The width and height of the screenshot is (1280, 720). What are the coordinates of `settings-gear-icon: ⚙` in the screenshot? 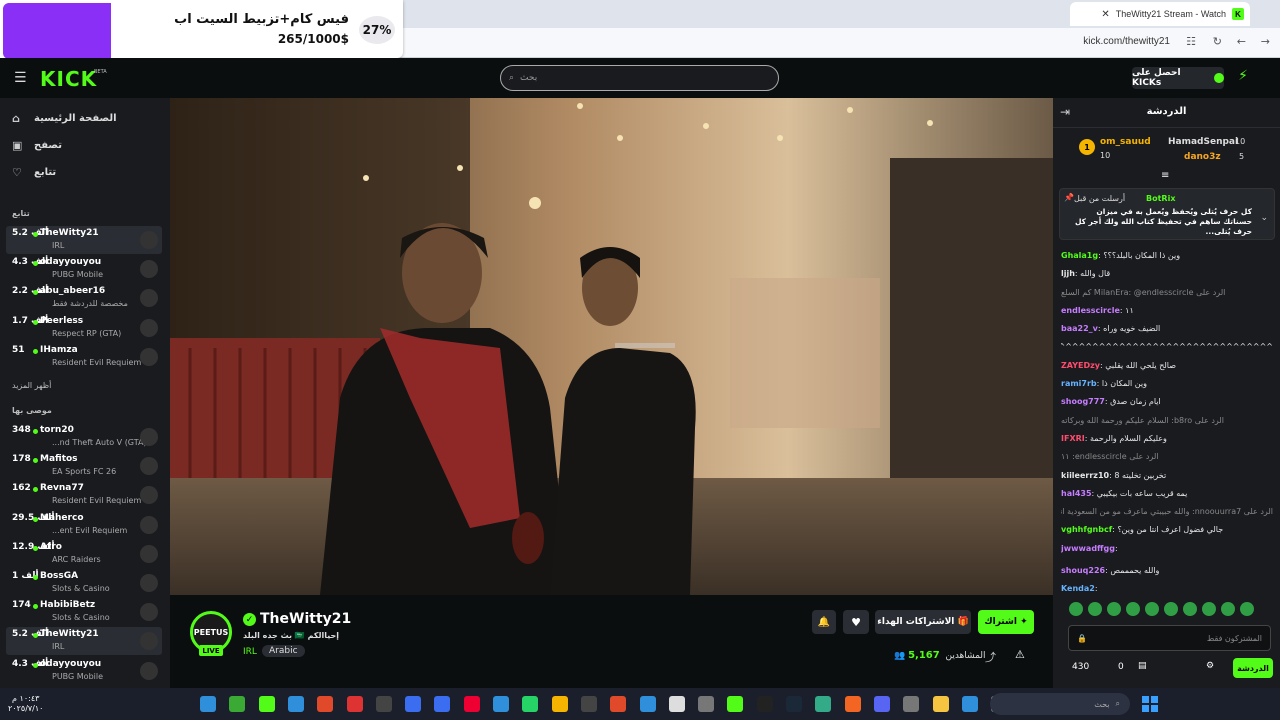 It's located at (1210, 666).